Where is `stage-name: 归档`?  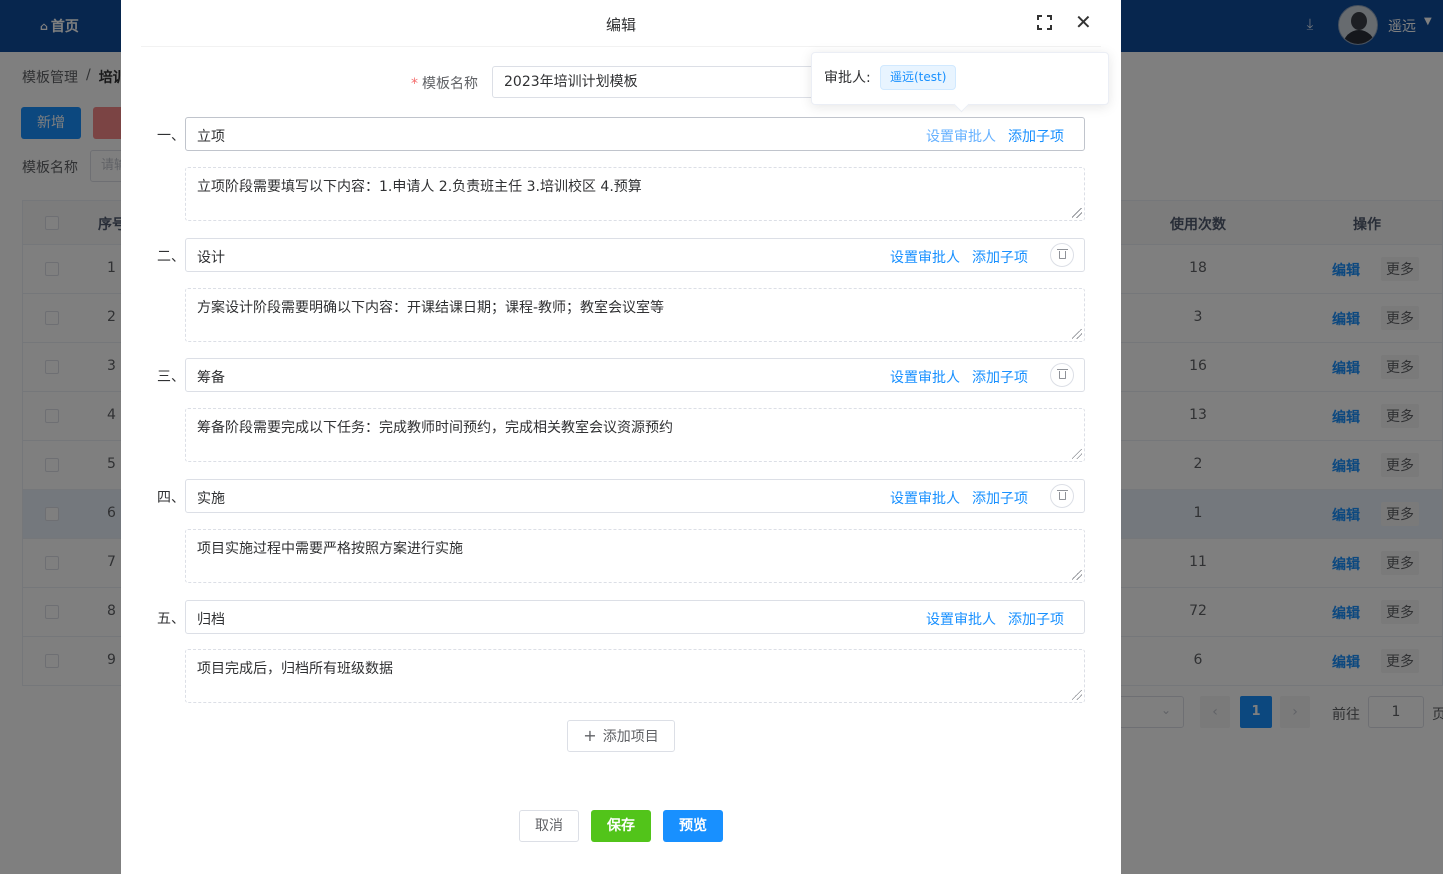
stage-name: 归档 is located at coordinates (211, 620).